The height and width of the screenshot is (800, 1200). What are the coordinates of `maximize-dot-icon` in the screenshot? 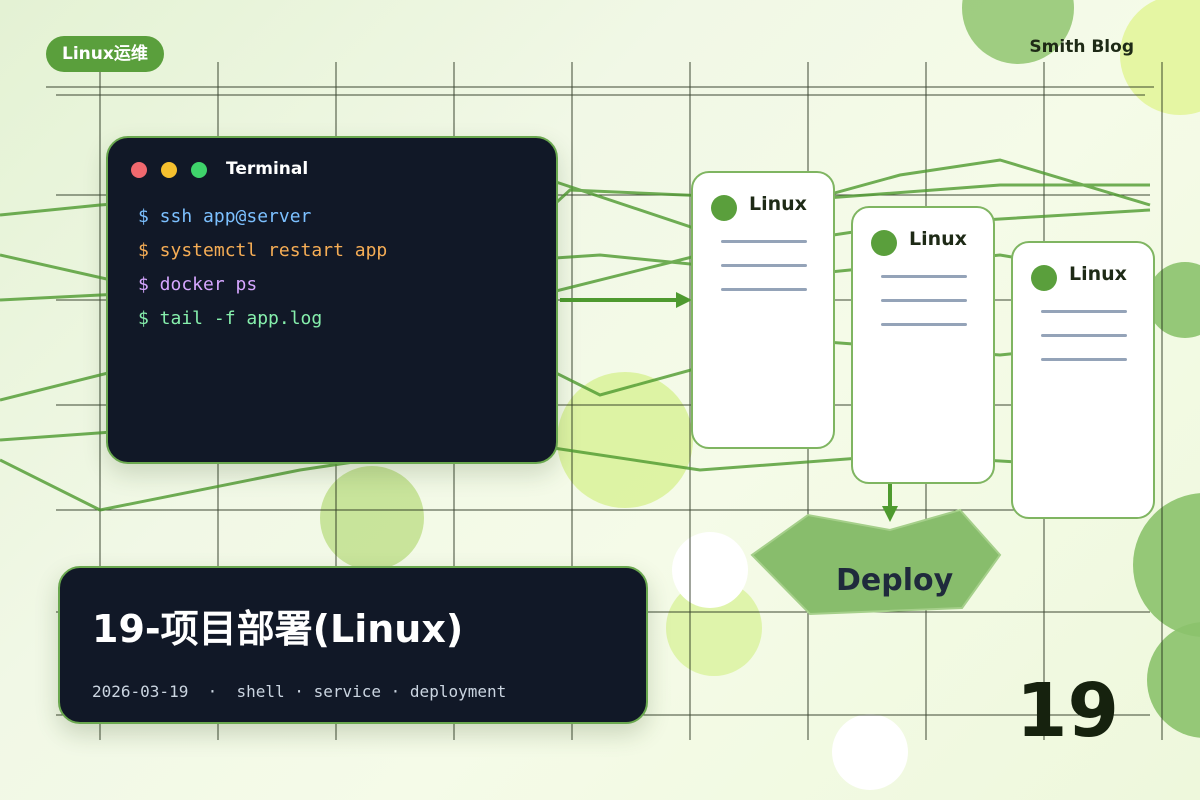 It's located at (199, 170).